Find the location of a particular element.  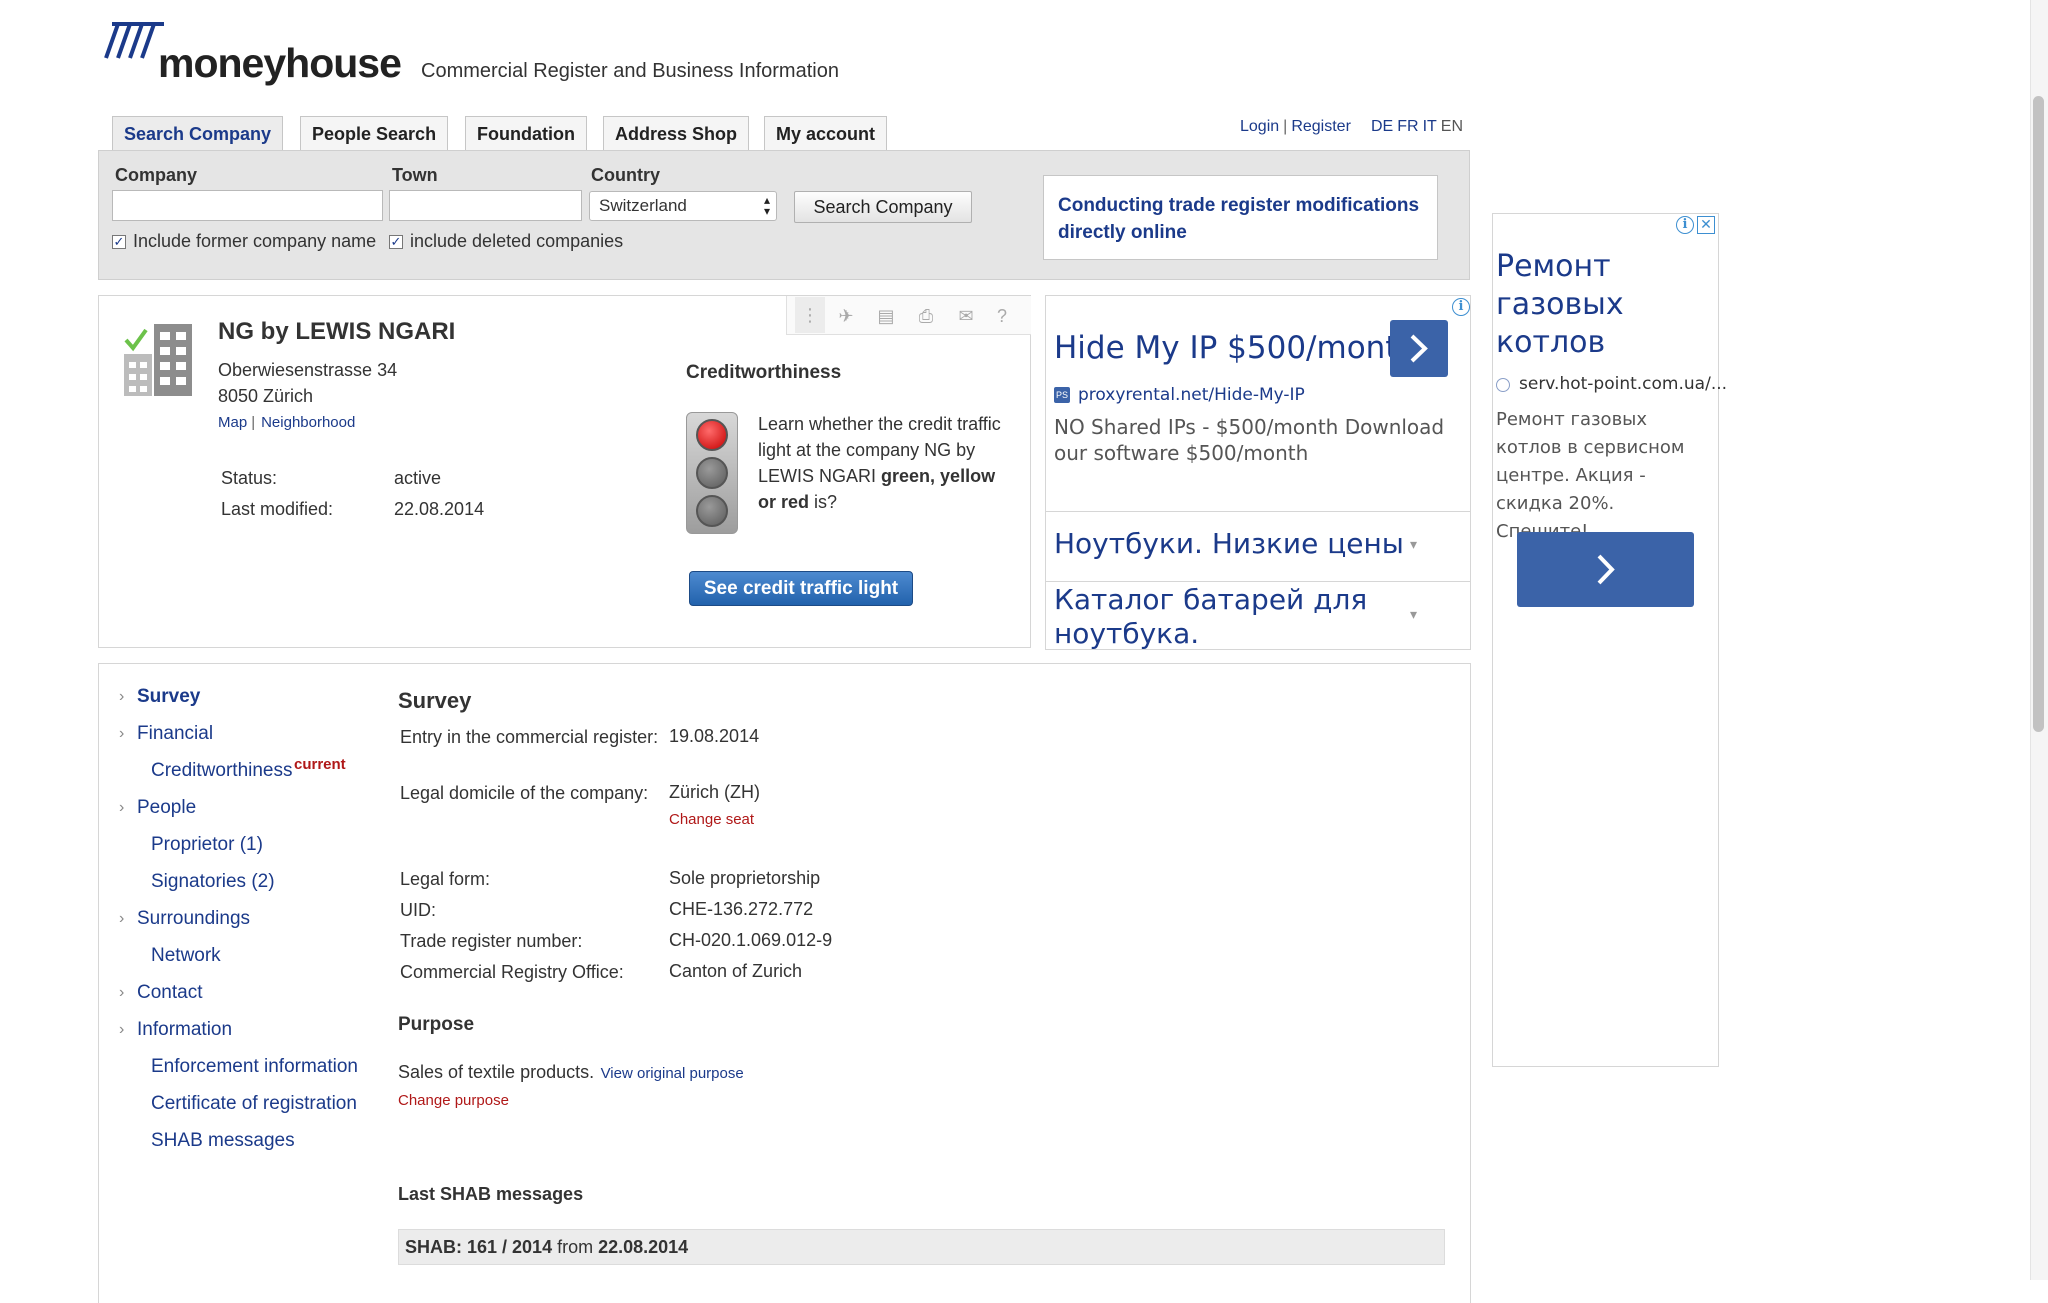

ad1-row-1-text: Ноутбуки. Низкие цены is located at coordinates (1229, 543).